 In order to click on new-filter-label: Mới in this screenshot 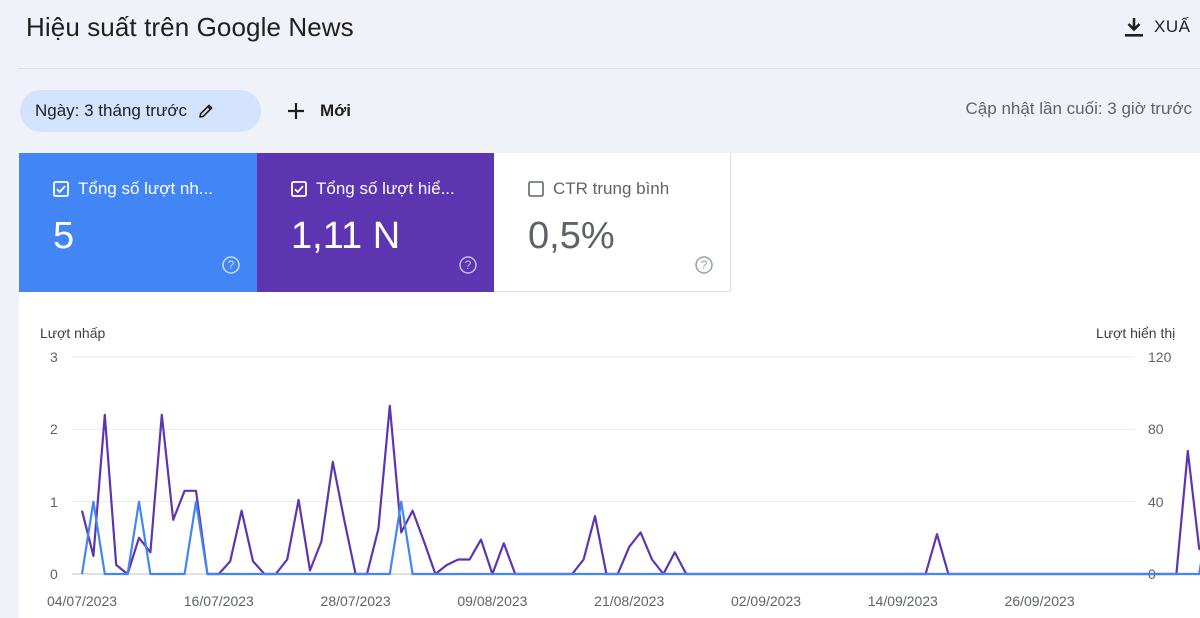, I will do `click(335, 110)`.